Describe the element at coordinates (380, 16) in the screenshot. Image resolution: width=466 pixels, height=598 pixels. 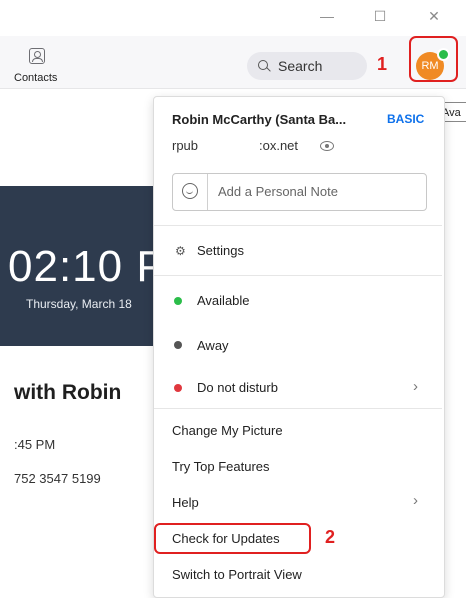
I see `maximize-button: ☐` at that location.